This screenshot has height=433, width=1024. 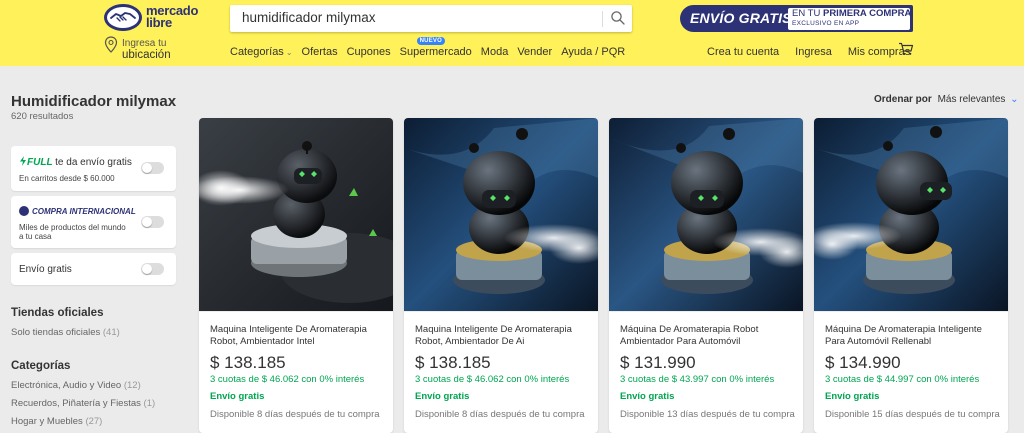 What do you see at coordinates (741, 18) in the screenshot?
I see `promo-main-text: ENVÍO GRATIS` at bounding box center [741, 18].